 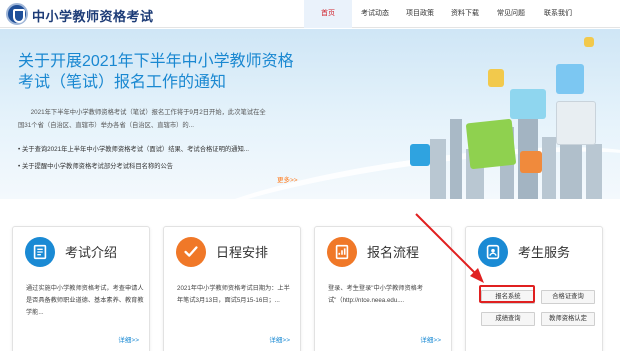 What do you see at coordinates (568, 297) in the screenshot?
I see `certificate-query-button: 合格证查询` at bounding box center [568, 297].